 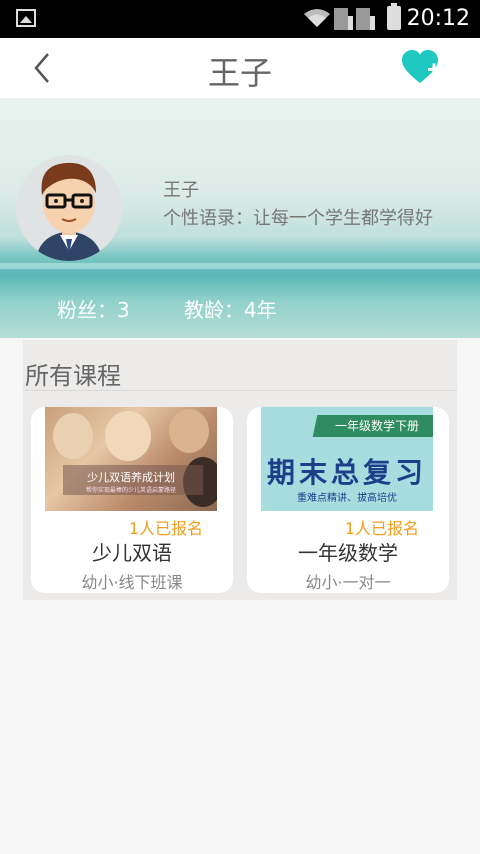 I want to click on course-type: 幼小·一对一, so click(x=348, y=582).